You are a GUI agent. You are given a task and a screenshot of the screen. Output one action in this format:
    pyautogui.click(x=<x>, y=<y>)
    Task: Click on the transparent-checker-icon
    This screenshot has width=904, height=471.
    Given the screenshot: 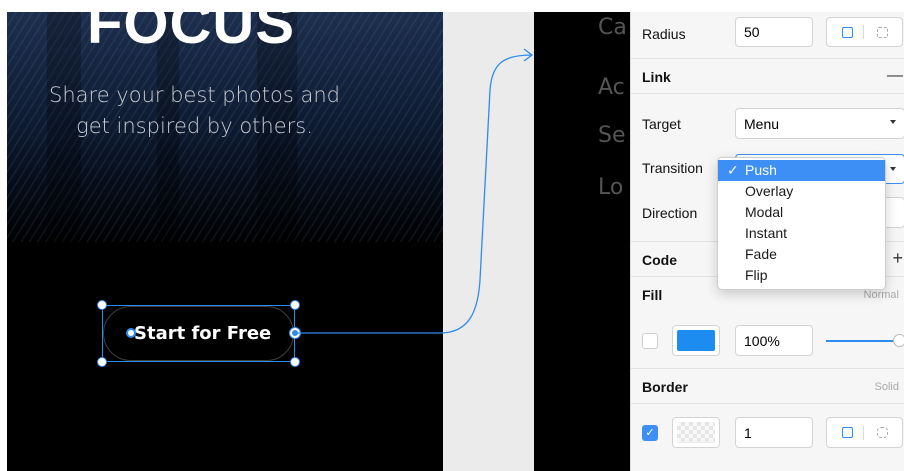 What is the action you would take?
    pyautogui.click(x=696, y=432)
    